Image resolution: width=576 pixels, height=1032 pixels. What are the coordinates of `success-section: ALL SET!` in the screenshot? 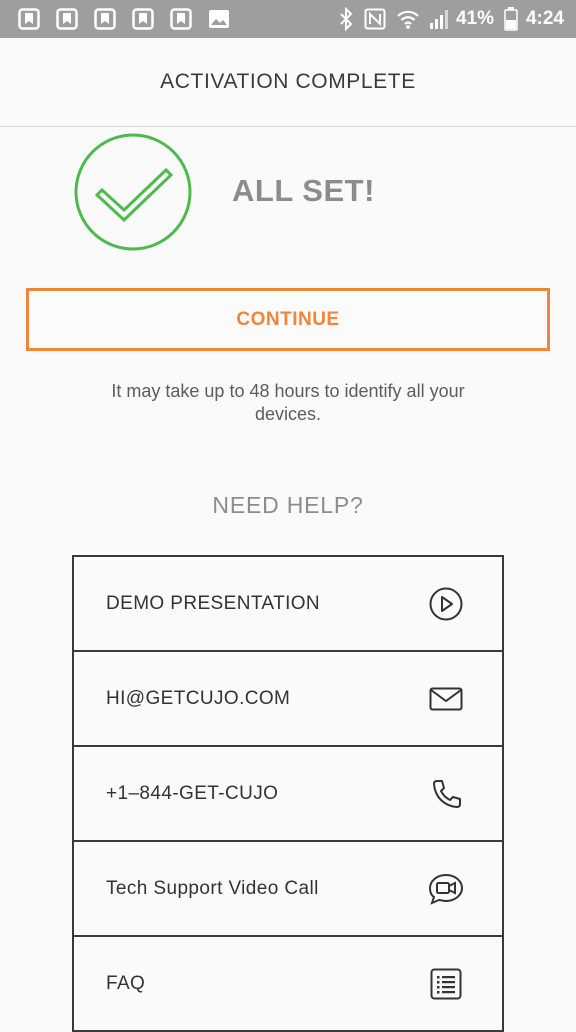 It's located at (294, 192).